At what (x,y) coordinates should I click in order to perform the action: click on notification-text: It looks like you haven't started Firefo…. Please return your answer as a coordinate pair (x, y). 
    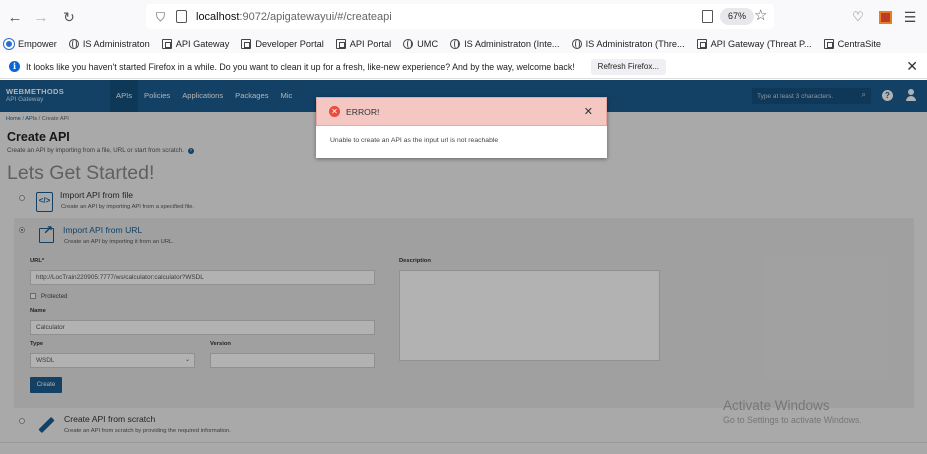
    Looking at the image, I should click on (300, 66).